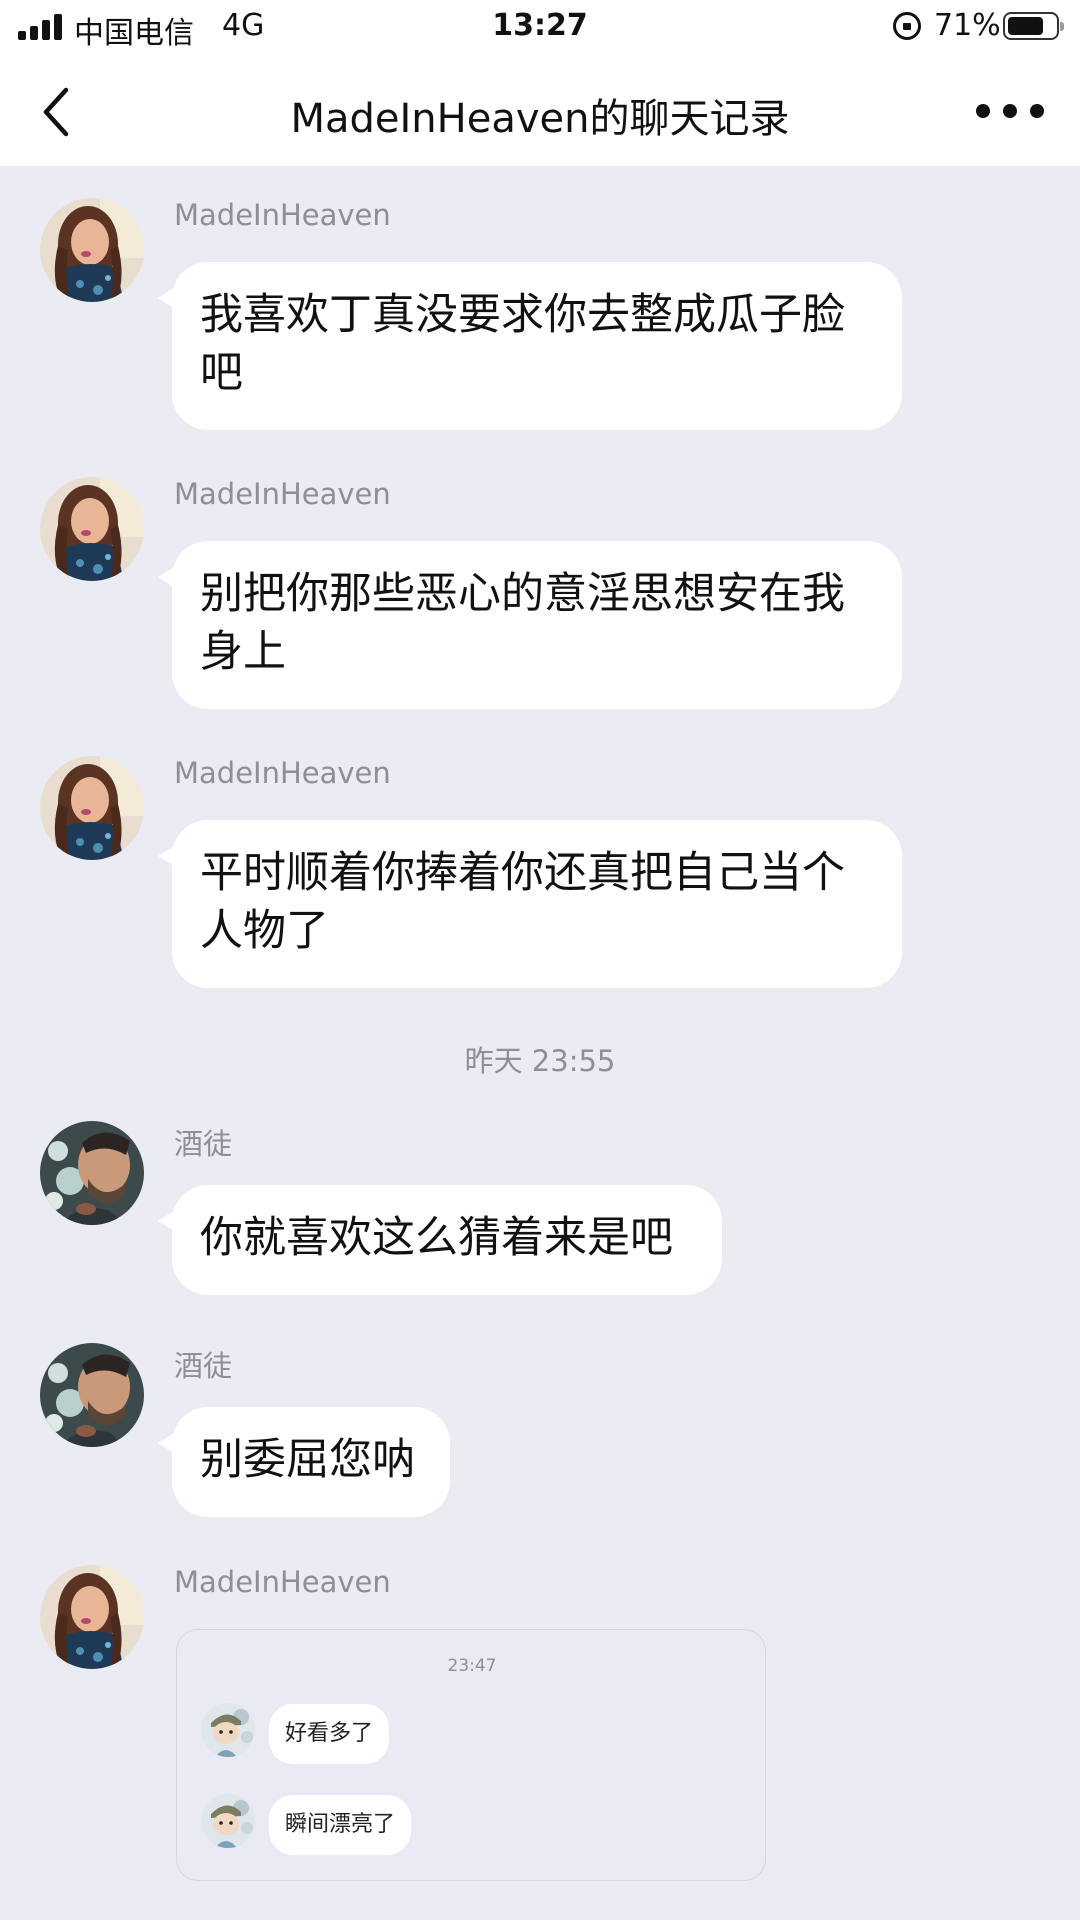 This screenshot has height=1920, width=1080. I want to click on battery-percent: 71%, so click(967, 25).